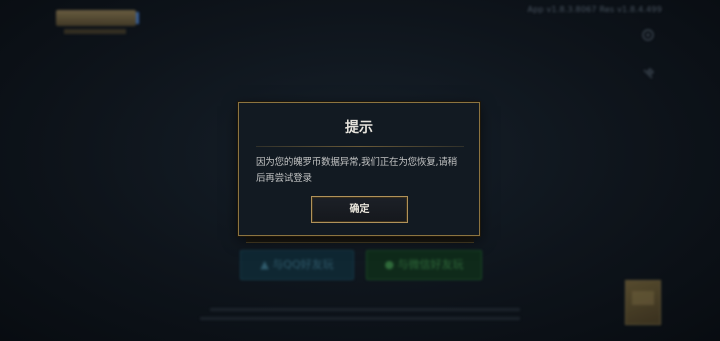 Image resolution: width=720 pixels, height=341 pixels. What do you see at coordinates (365, 309) in the screenshot?
I see `footer-agreement-line` at bounding box center [365, 309].